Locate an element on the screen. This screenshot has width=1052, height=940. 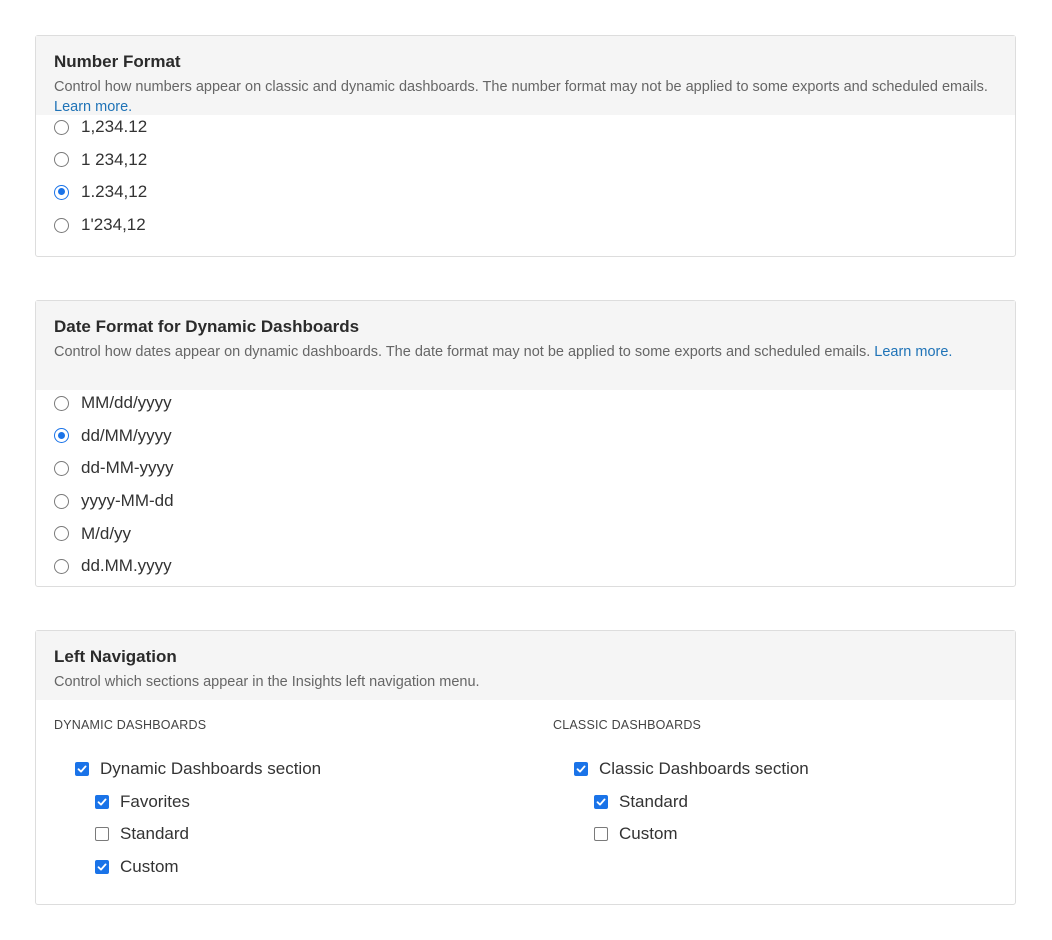
classic-custom-option: Custom is located at coordinates (636, 834).